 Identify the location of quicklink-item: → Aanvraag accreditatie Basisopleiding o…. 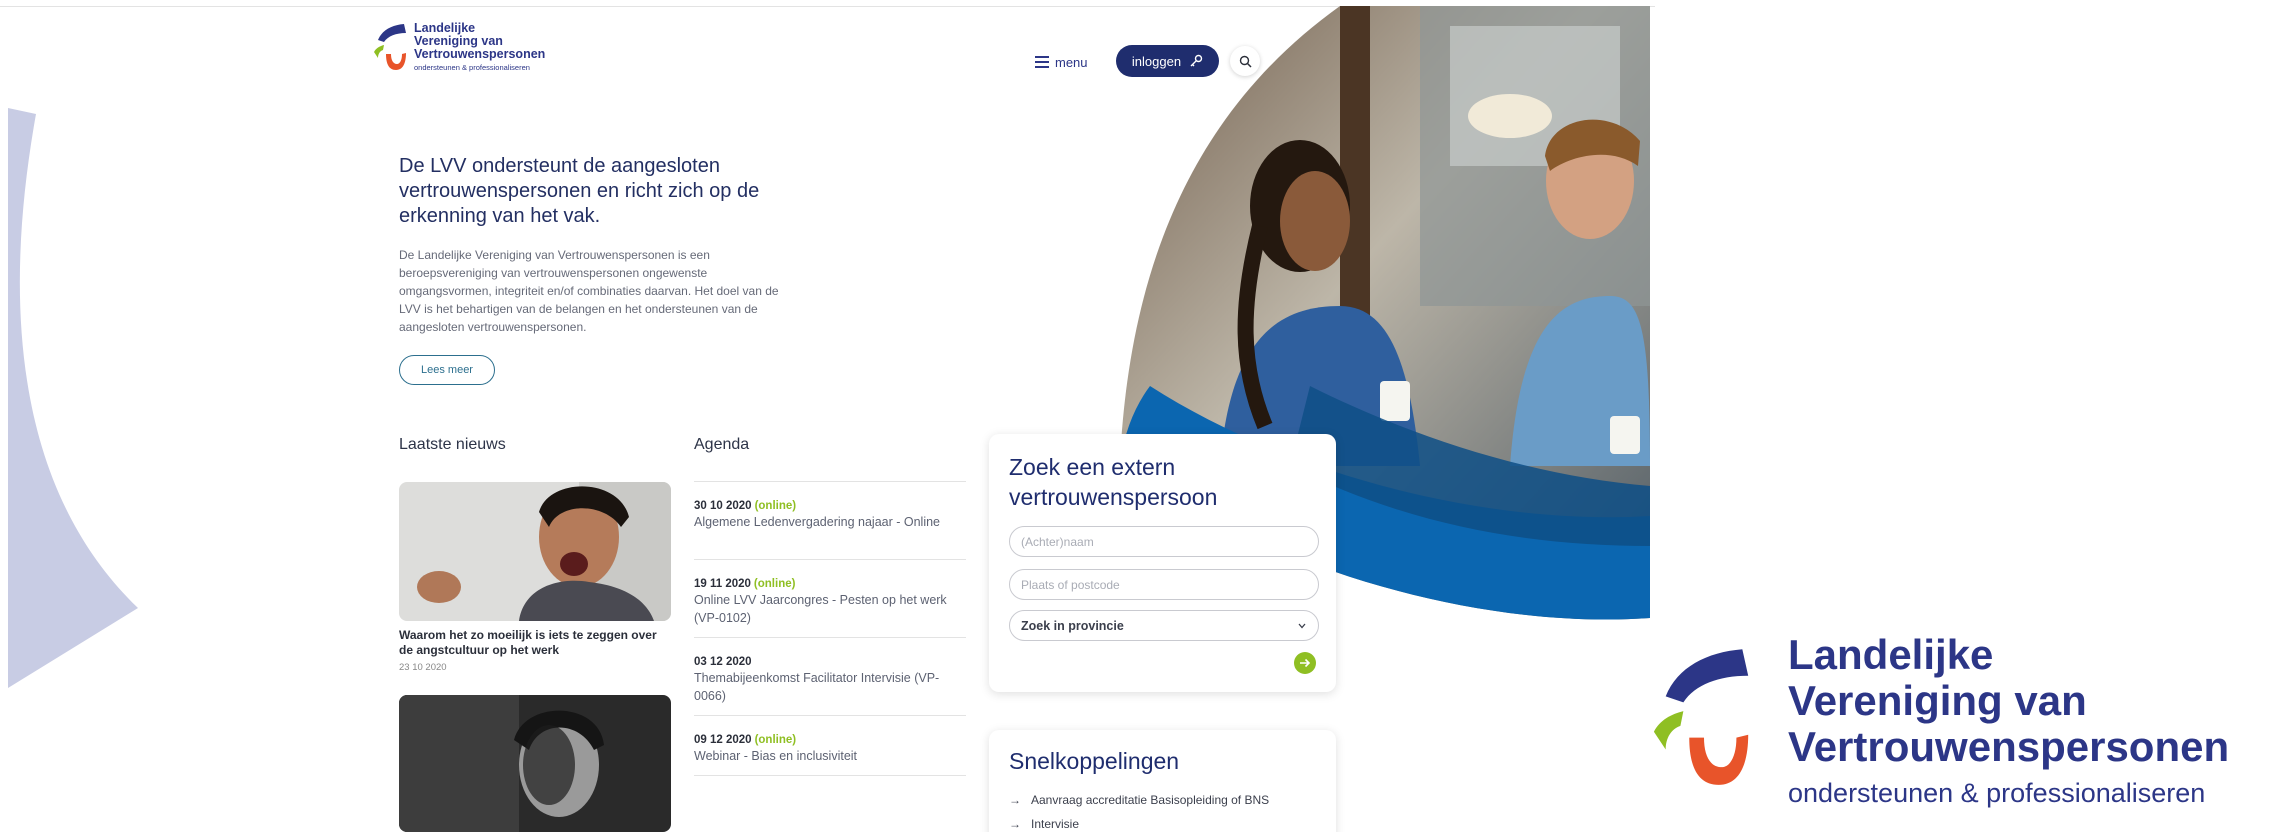
(1139, 800).